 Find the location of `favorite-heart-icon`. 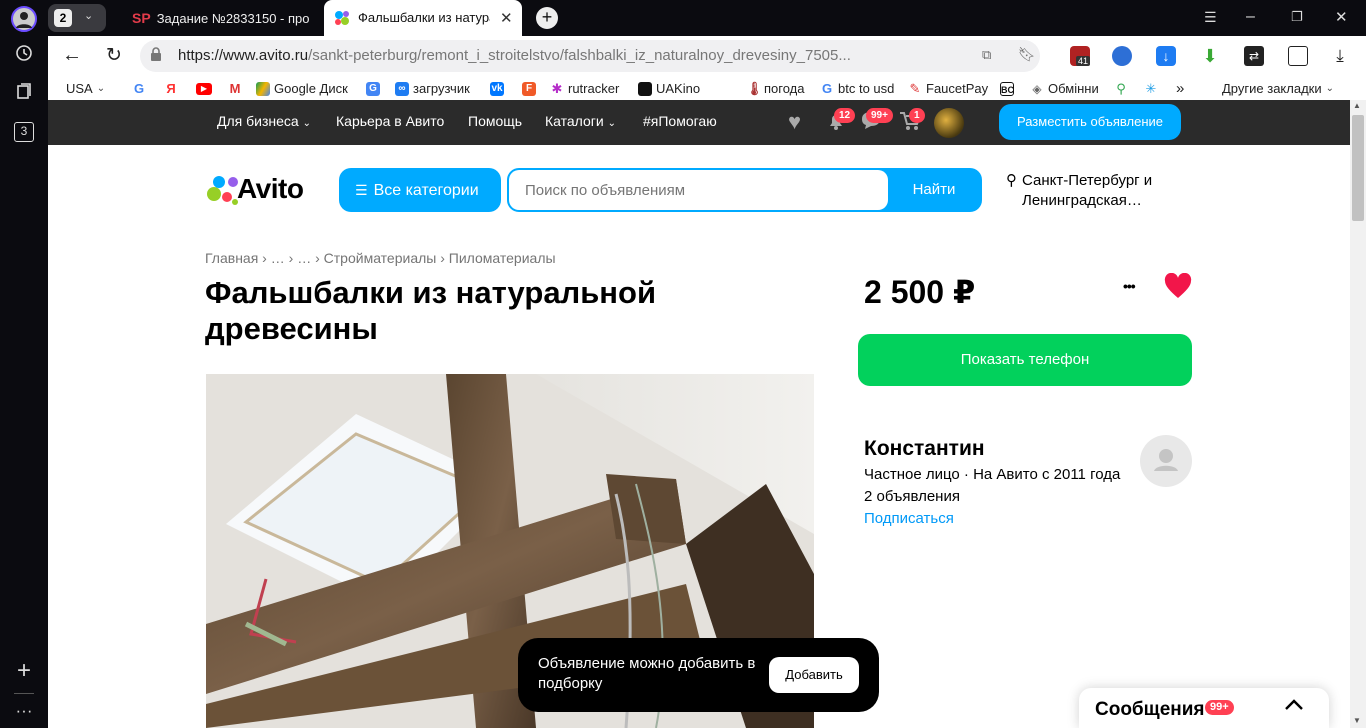

favorite-heart-icon is located at coordinates (1178, 286).